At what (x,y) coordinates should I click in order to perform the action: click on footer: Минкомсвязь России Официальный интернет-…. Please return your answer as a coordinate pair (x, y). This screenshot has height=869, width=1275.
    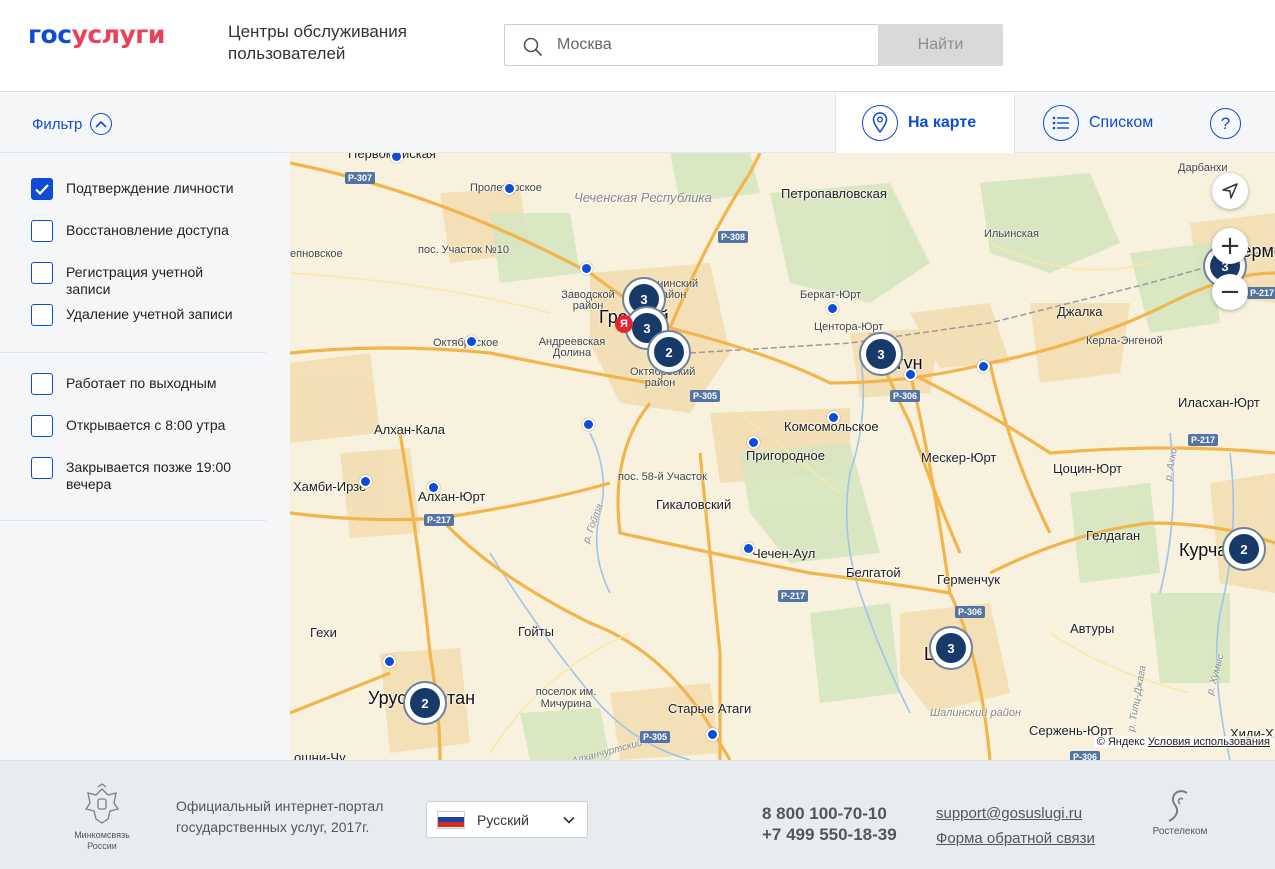
    Looking at the image, I should click on (637, 814).